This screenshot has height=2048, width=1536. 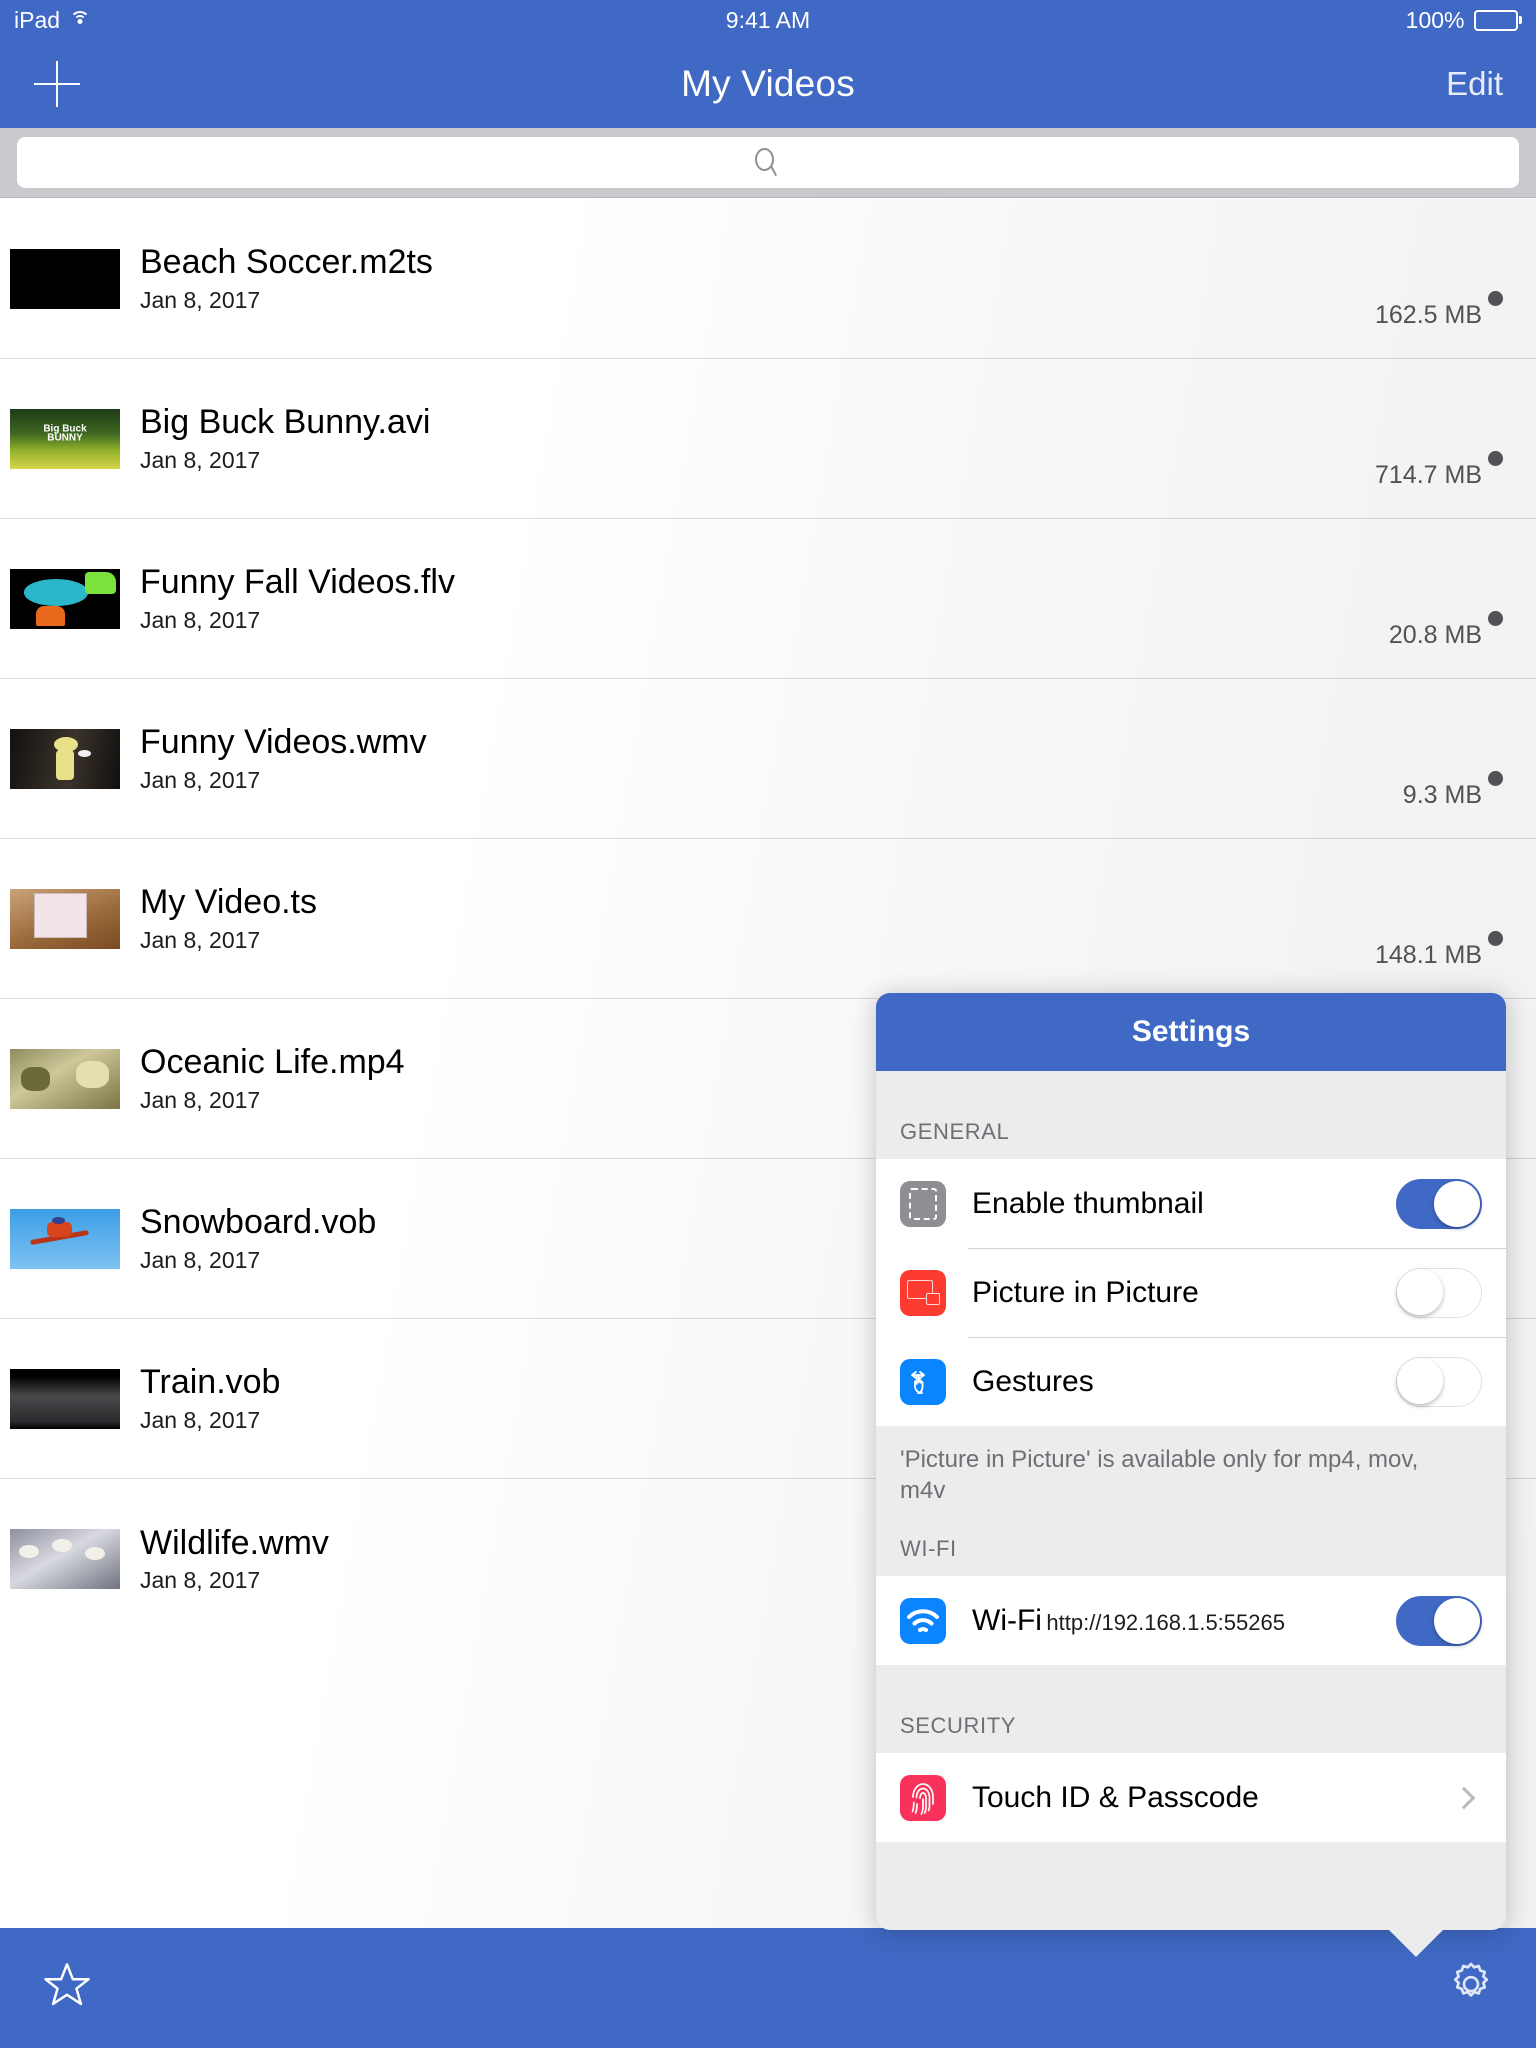 What do you see at coordinates (1115, 1798) in the screenshot?
I see `setting-label: Touch ID & Passcode` at bounding box center [1115, 1798].